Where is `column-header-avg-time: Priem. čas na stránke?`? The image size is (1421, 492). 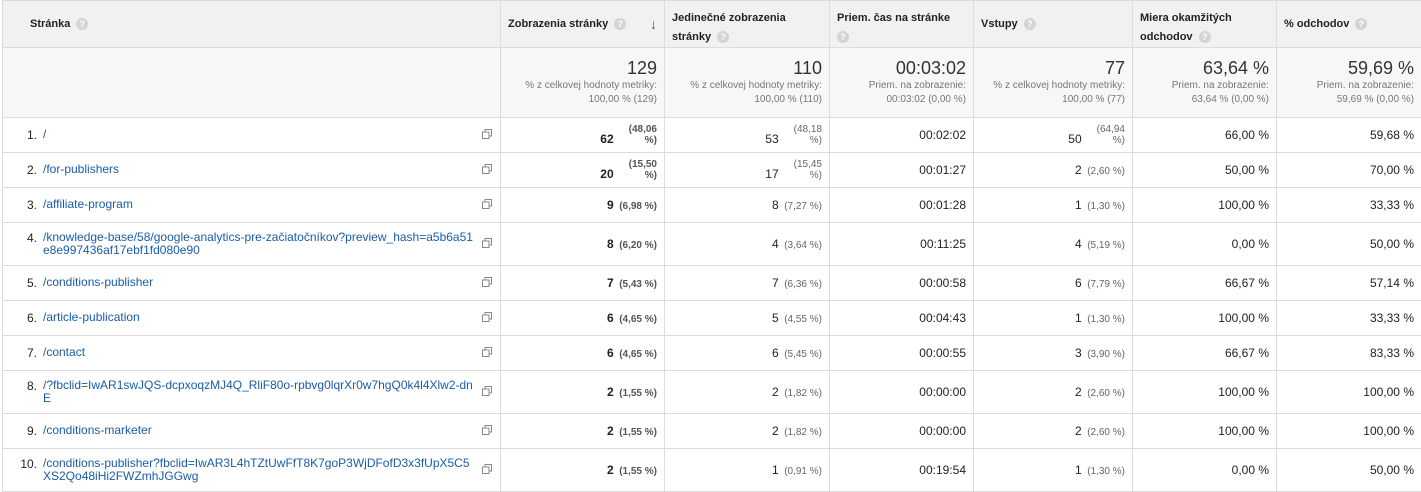
column-header-avg-time: Priem. čas na stránke? is located at coordinates (902, 24).